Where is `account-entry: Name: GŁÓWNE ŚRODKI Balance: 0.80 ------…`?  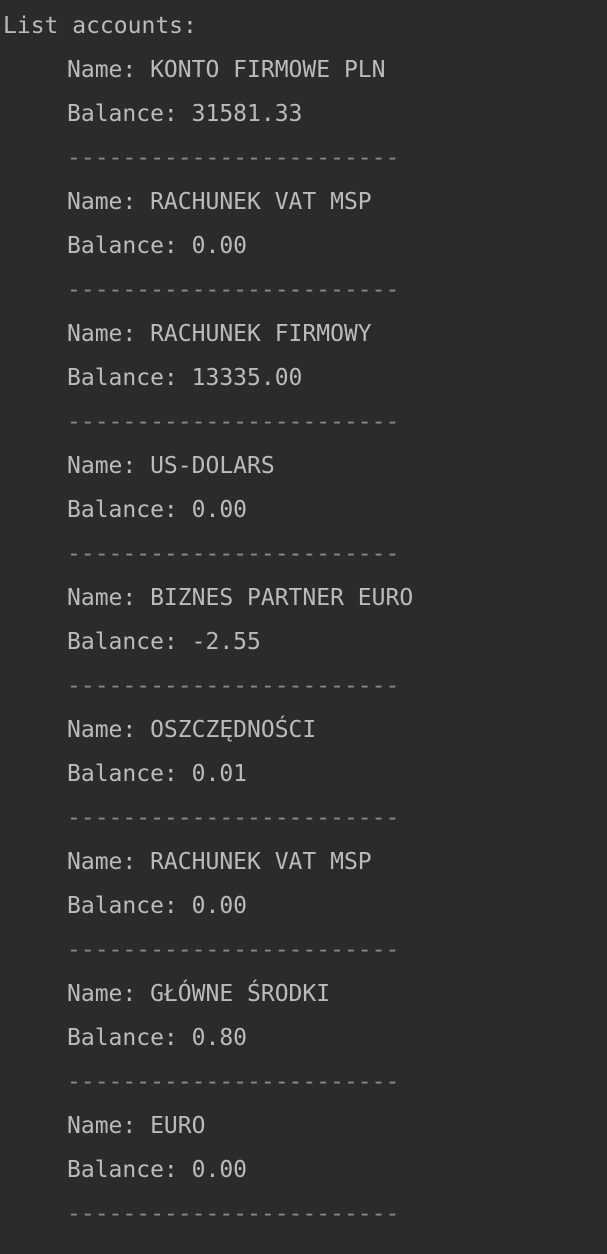 account-entry: Name: GŁÓWNE ŚRODKI Balance: 0.80 ------… is located at coordinates (303, 1038).